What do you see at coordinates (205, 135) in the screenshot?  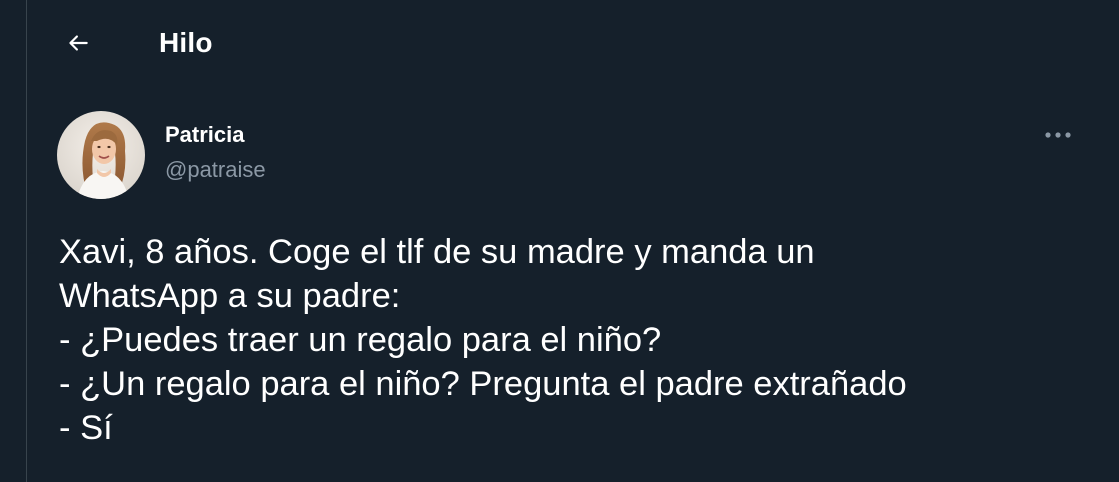 I see `author-name: Patricia` at bounding box center [205, 135].